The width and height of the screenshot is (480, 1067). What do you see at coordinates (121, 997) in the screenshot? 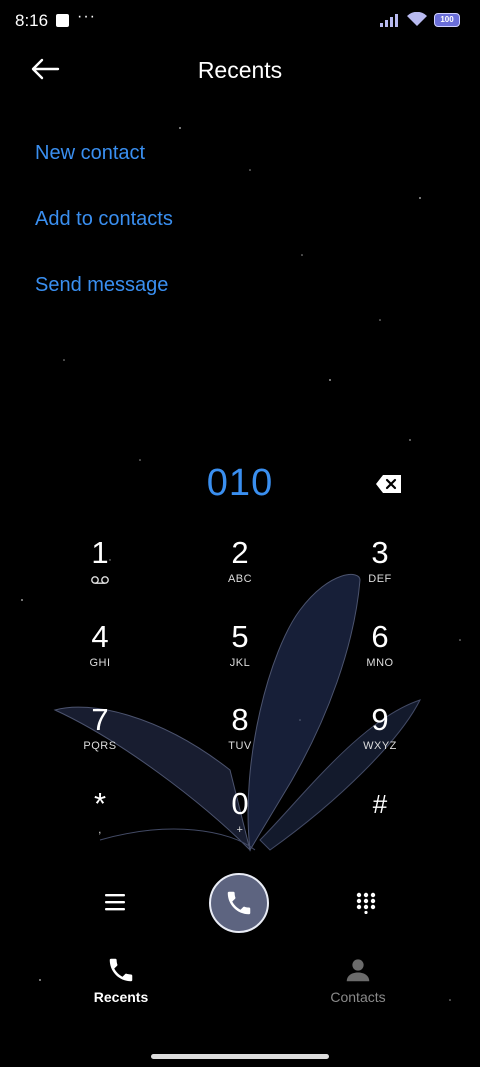
I see `tab-label: Recents` at bounding box center [121, 997].